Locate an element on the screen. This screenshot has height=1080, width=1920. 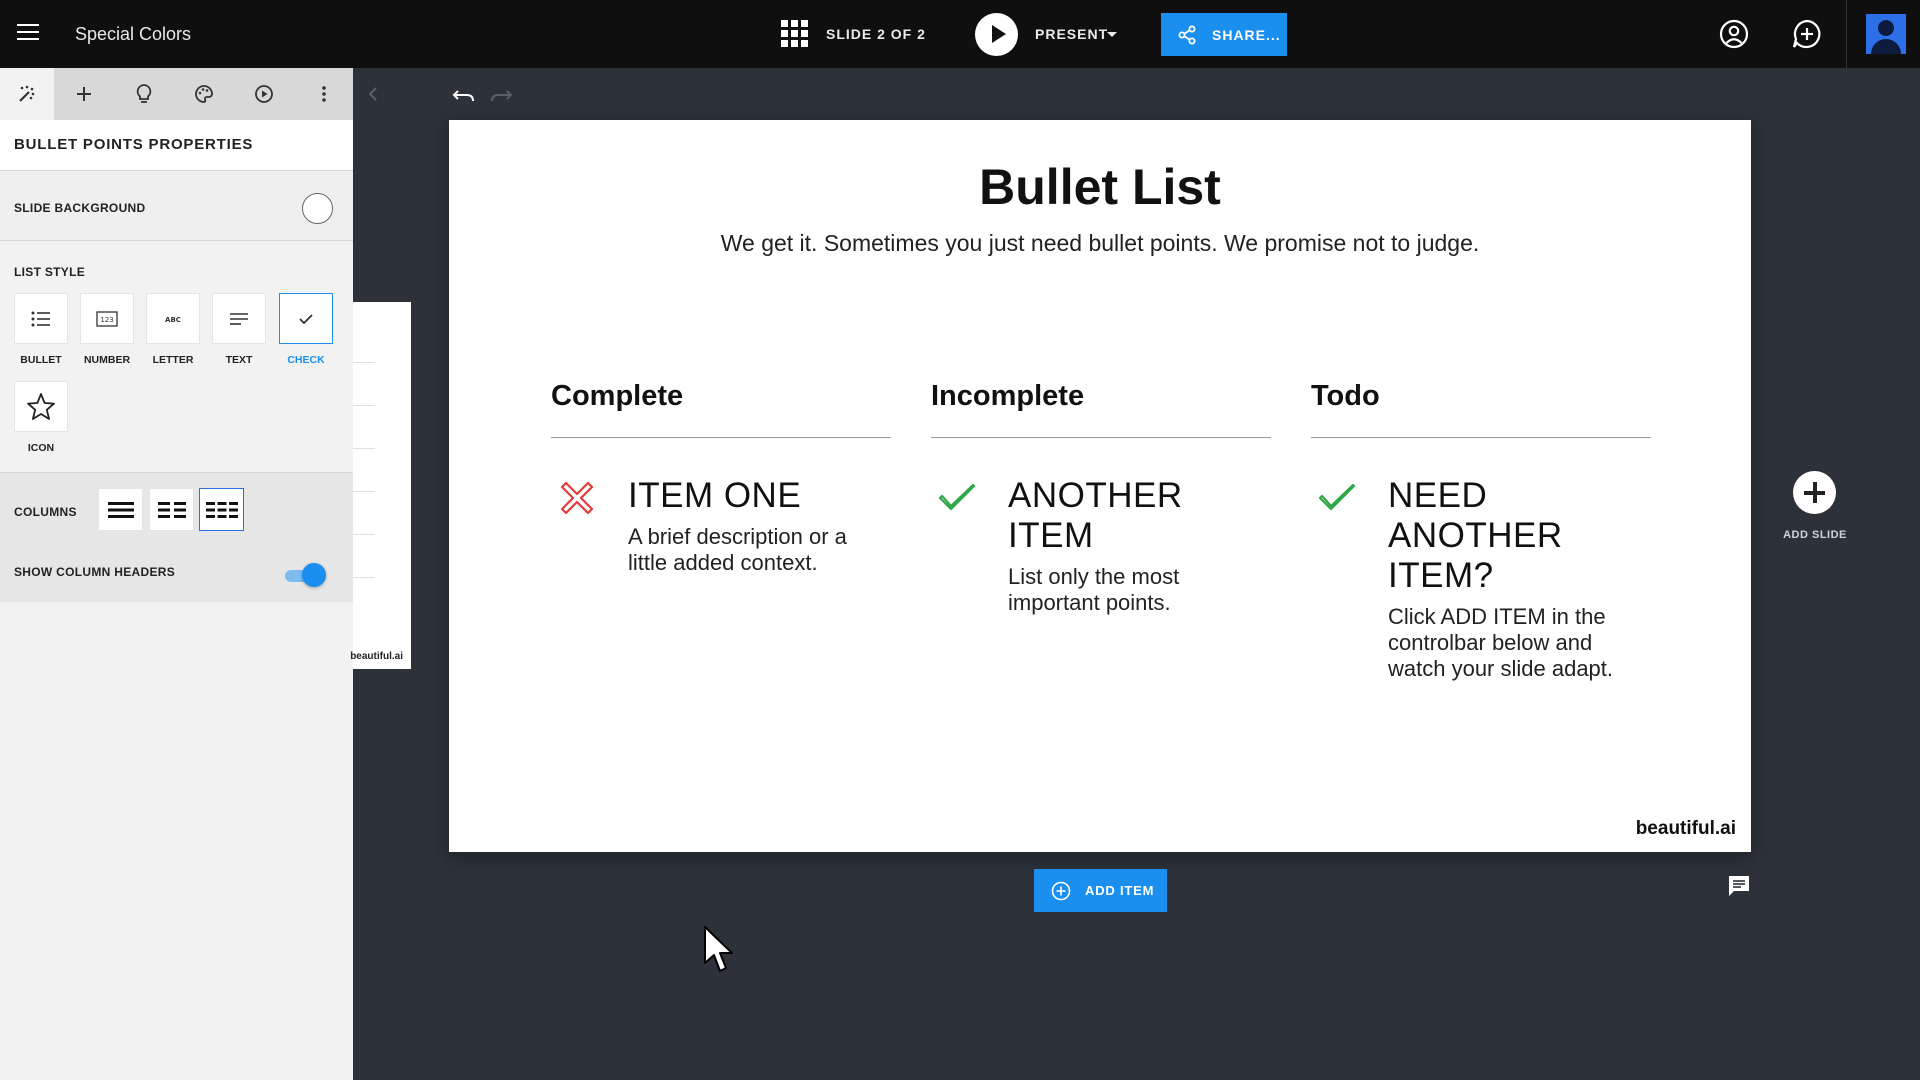
add-comment-icon is located at coordinates (1807, 34).